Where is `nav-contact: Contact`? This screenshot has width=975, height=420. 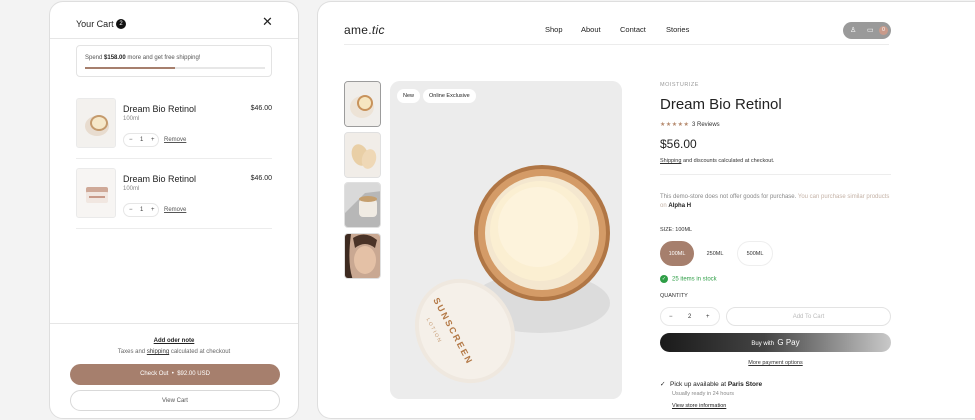 nav-contact: Contact is located at coordinates (633, 29).